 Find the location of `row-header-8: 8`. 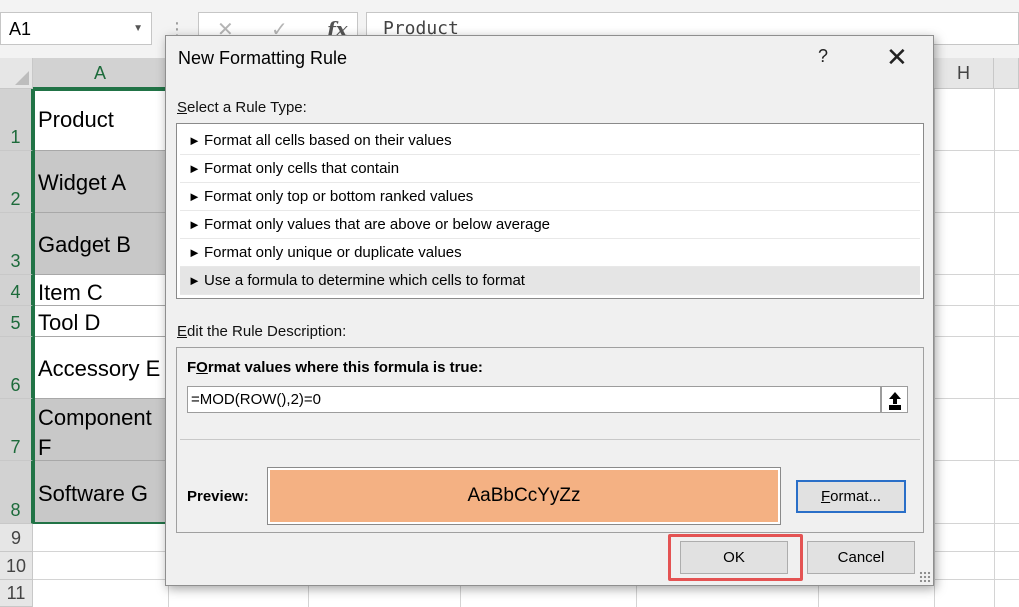

row-header-8: 8 is located at coordinates (16, 492).